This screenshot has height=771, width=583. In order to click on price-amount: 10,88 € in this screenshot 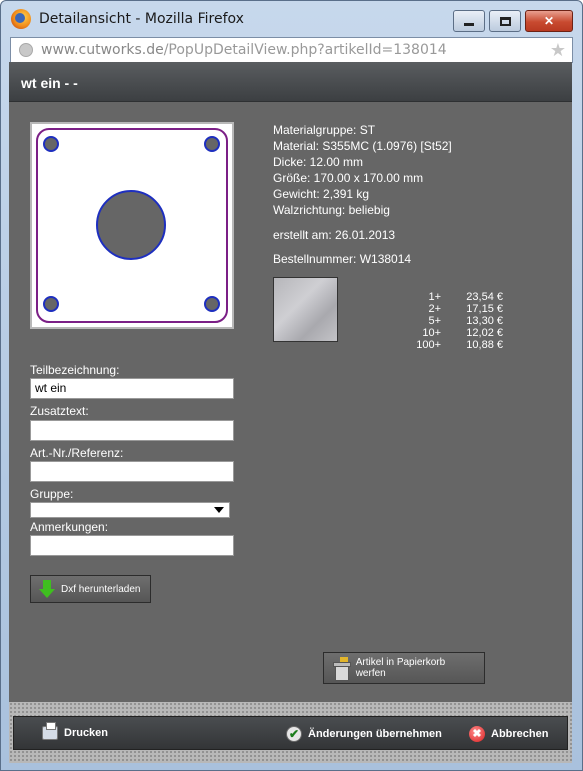, I will do `click(484, 345)`.